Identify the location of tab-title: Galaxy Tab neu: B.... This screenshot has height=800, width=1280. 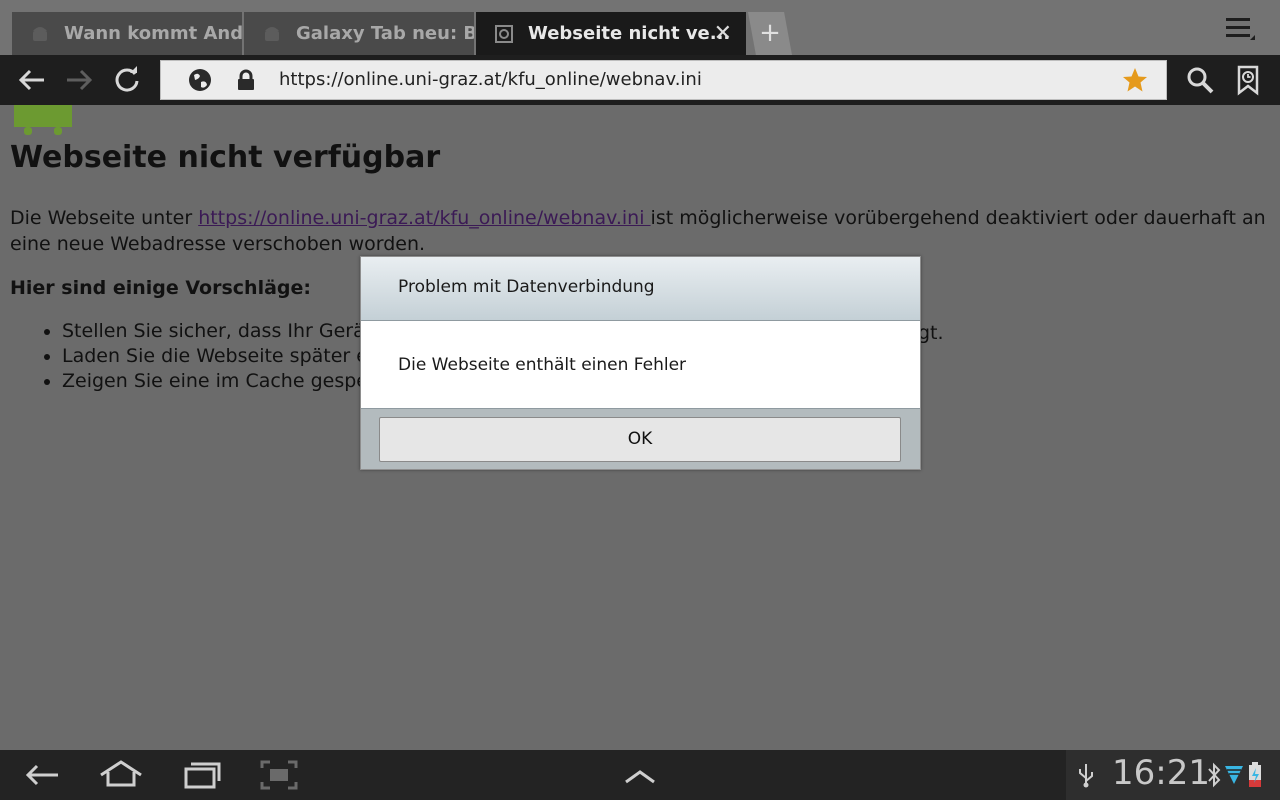
(385, 33).